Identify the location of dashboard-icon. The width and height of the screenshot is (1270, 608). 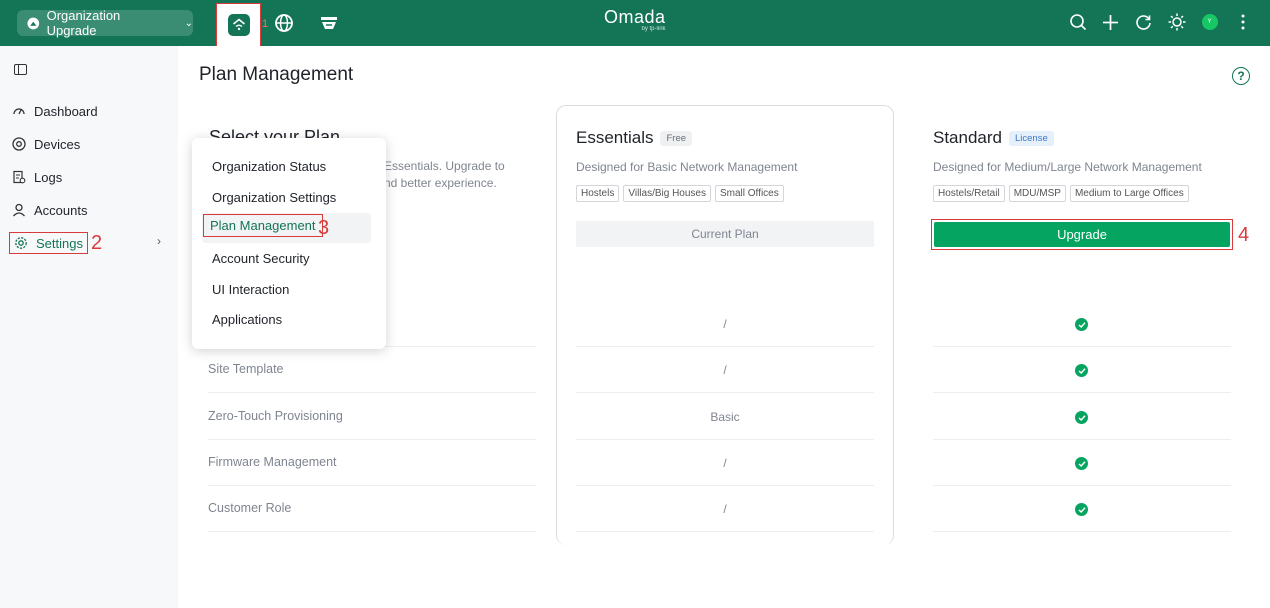
(19, 111).